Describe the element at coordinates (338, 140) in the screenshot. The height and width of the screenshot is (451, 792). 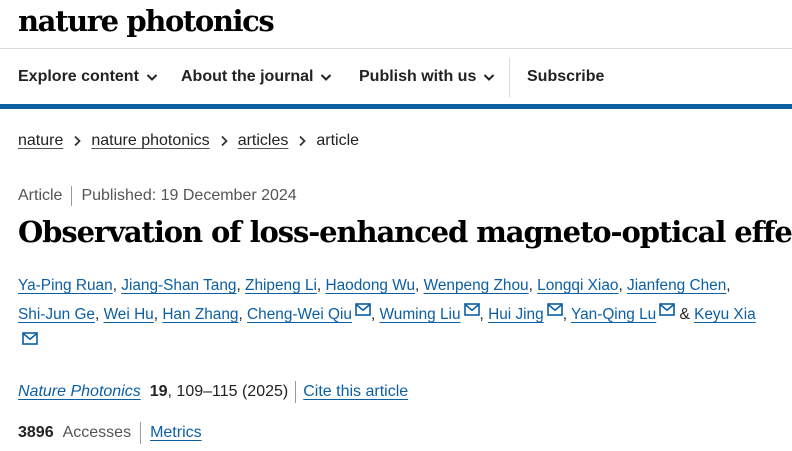
I see `breadcrumb-current: article` at that location.